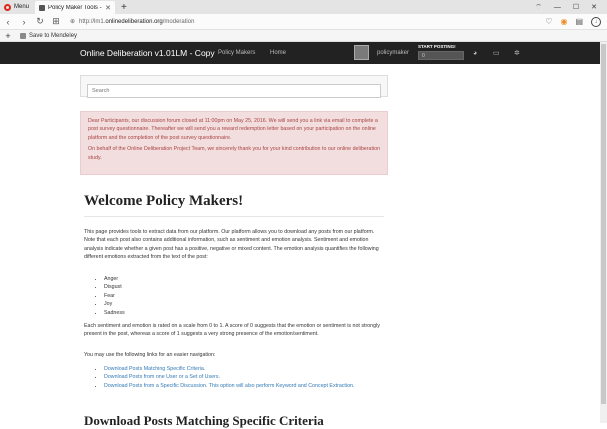 The image size is (607, 429). I want to click on list-item: Fear, so click(114, 296).